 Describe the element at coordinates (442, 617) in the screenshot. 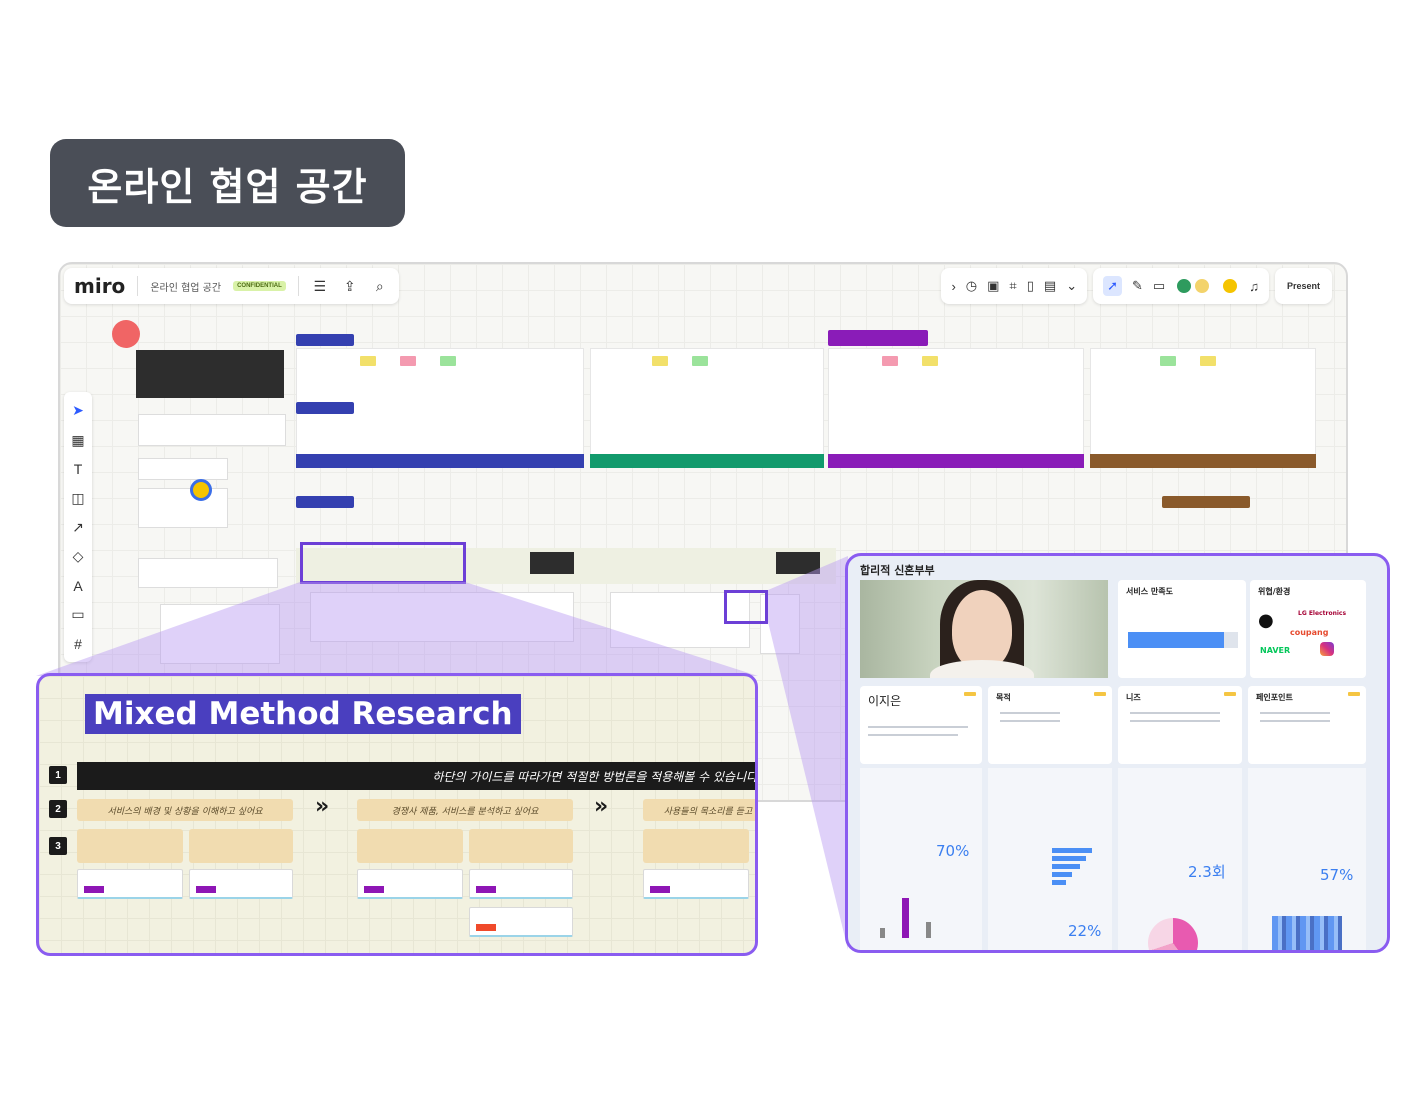

I see `method-thumbnail` at that location.